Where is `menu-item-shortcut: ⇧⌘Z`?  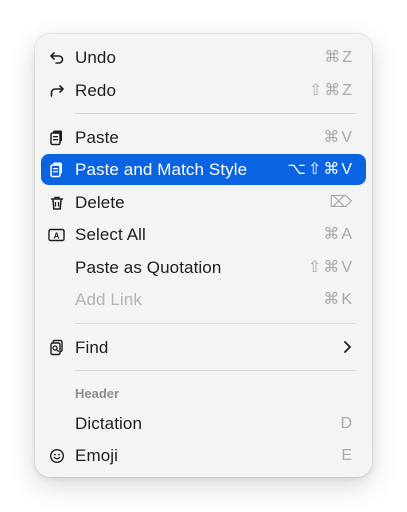
menu-item-shortcut: ⇧⌘Z is located at coordinates (331, 90).